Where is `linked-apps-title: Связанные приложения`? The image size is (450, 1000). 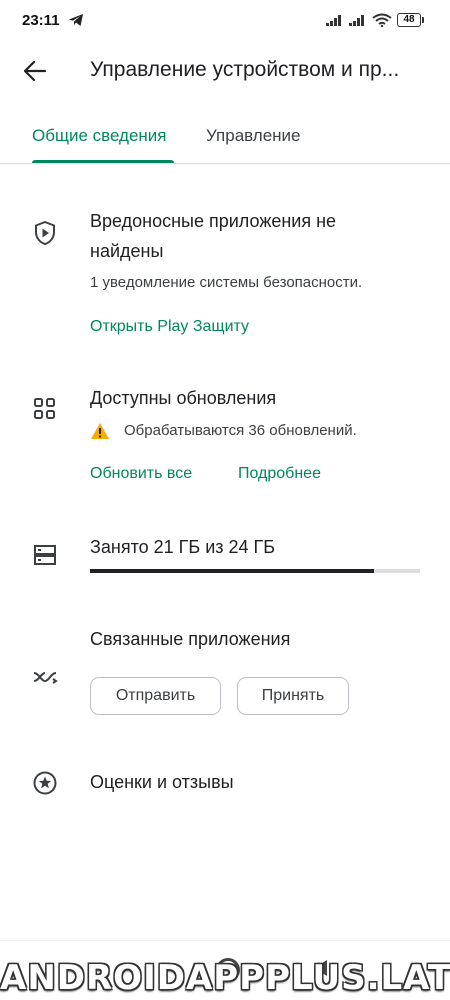
linked-apps-title: Связанные приложения is located at coordinates (190, 639).